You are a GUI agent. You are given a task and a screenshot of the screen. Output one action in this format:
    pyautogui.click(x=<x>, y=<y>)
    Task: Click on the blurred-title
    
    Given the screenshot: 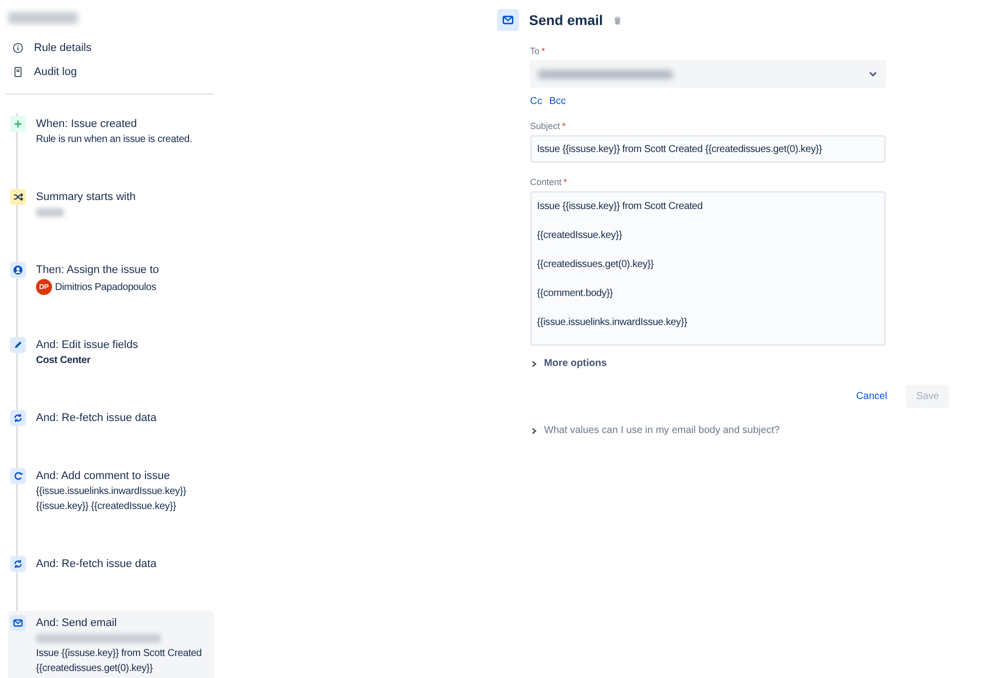 What is the action you would take?
    pyautogui.click(x=43, y=18)
    